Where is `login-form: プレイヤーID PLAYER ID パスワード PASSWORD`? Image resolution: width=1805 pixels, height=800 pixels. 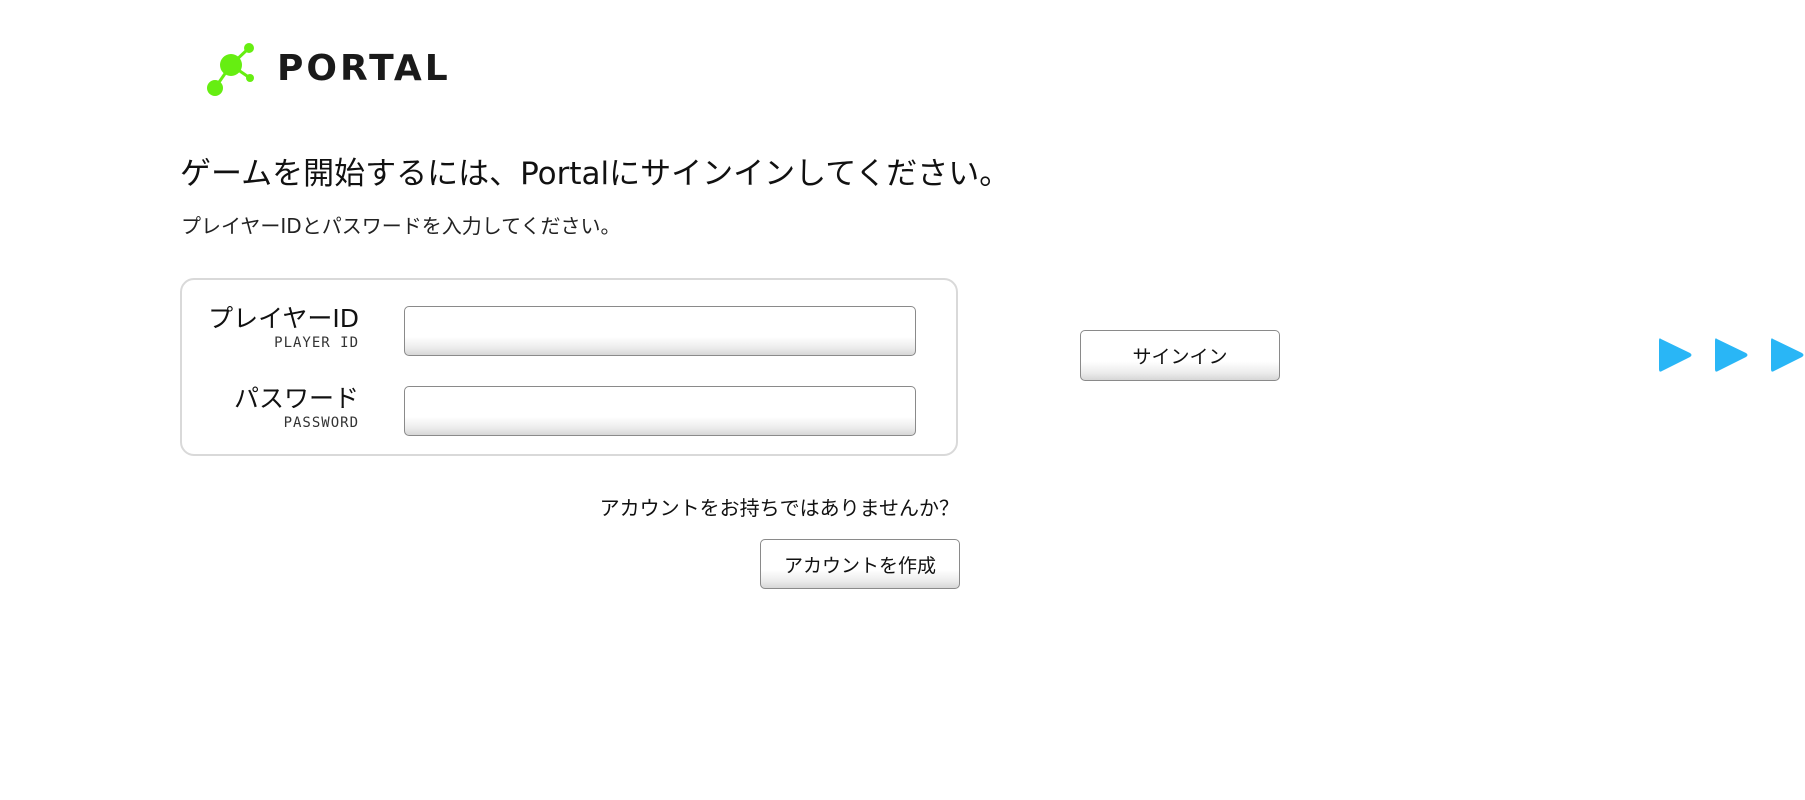 login-form: プレイヤーID PLAYER ID パスワード PASSWORD is located at coordinates (569, 367).